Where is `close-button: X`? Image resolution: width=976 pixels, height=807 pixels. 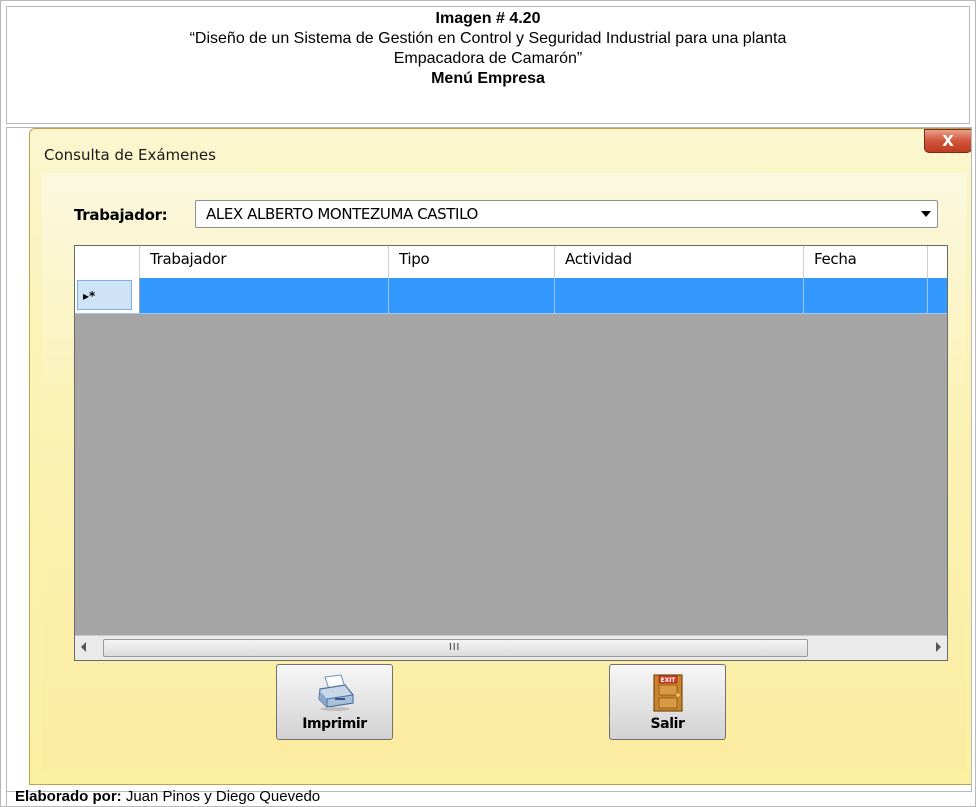
close-button: X is located at coordinates (947, 141).